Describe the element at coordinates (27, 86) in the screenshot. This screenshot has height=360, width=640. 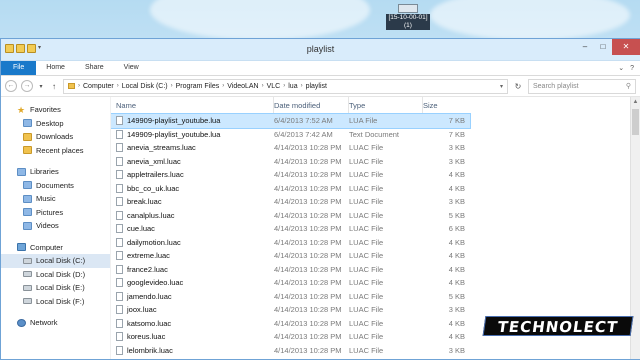
I see `forward-button: →` at that location.